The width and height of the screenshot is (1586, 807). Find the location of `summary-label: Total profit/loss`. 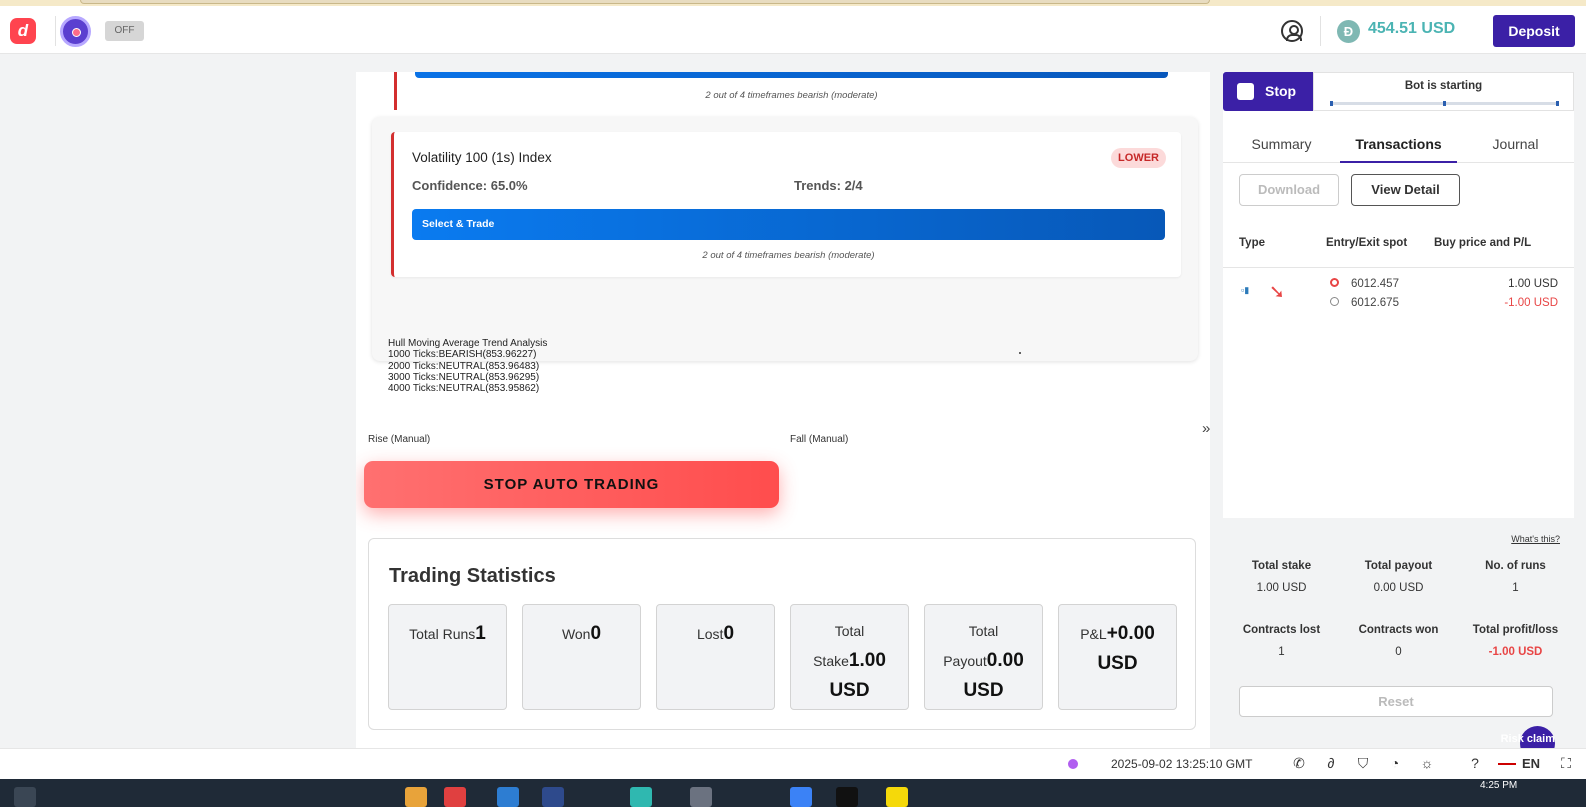

summary-label: Total profit/loss is located at coordinates (1515, 630).